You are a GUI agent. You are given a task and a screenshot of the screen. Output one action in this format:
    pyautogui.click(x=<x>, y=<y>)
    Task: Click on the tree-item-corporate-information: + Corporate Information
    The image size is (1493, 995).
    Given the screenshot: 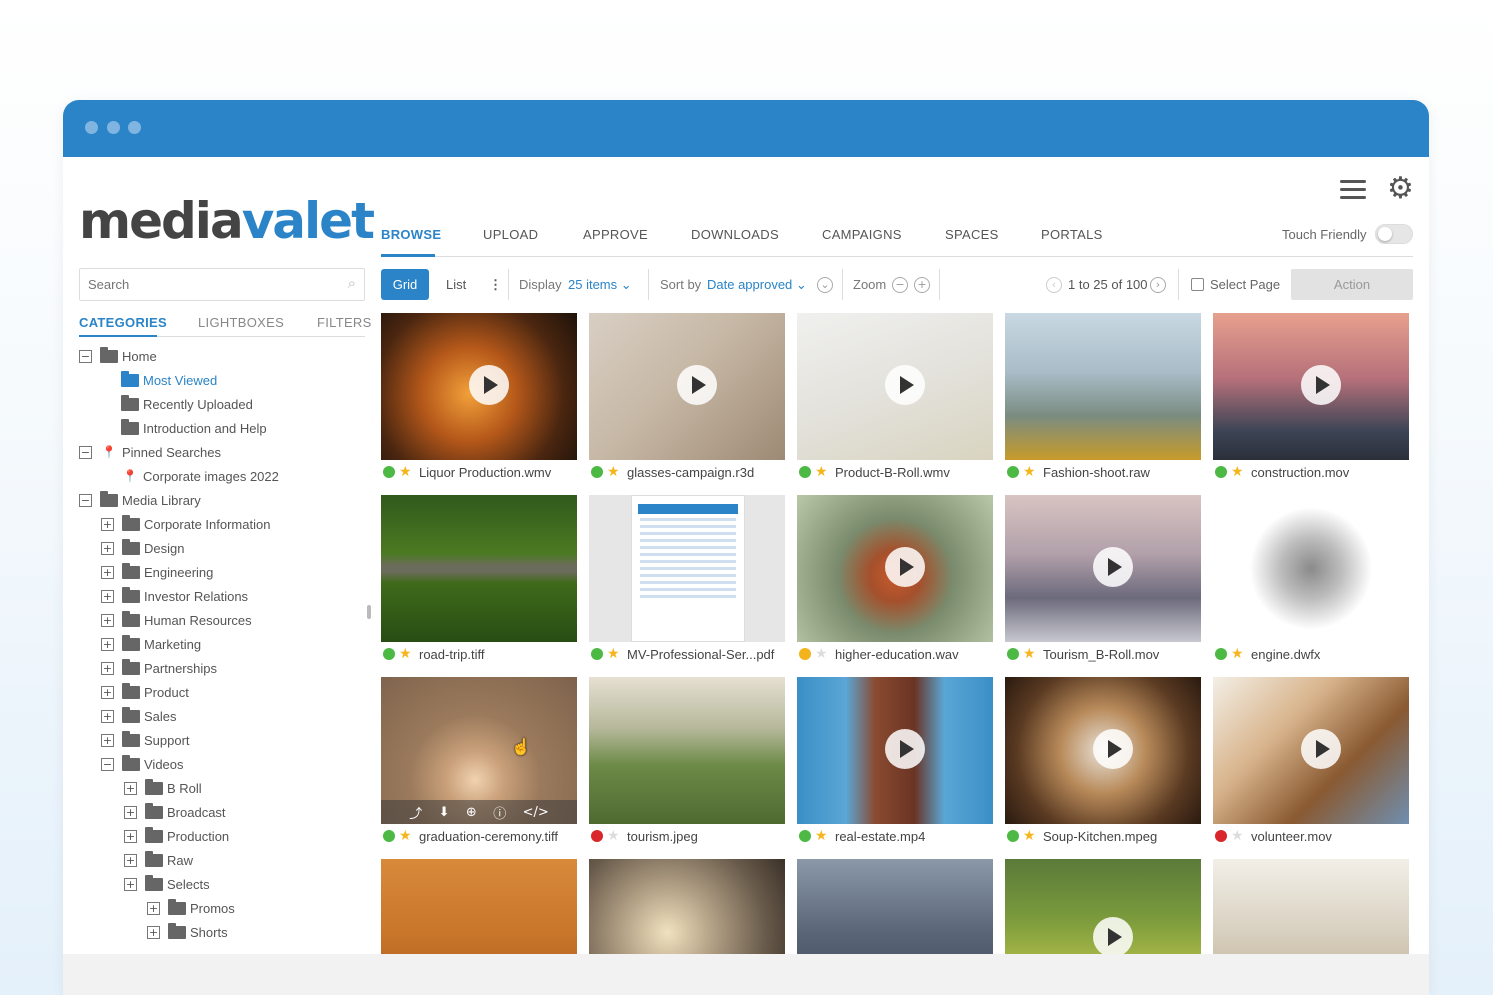 What is the action you would take?
    pyautogui.click(x=185, y=524)
    